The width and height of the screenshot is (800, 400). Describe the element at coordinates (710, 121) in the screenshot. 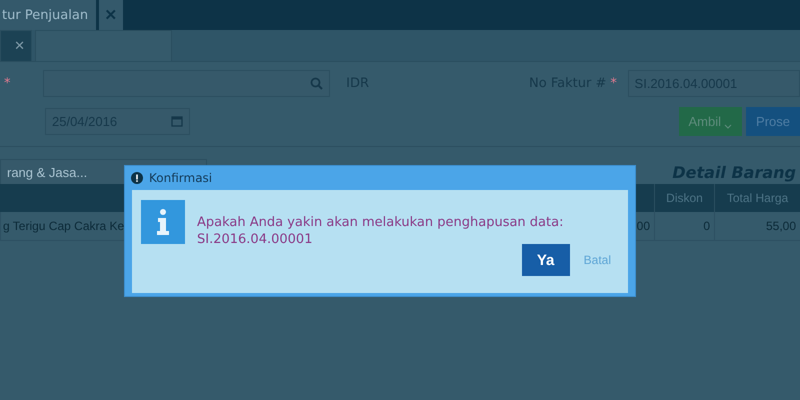

I see `dropdown-button: Ambil` at that location.